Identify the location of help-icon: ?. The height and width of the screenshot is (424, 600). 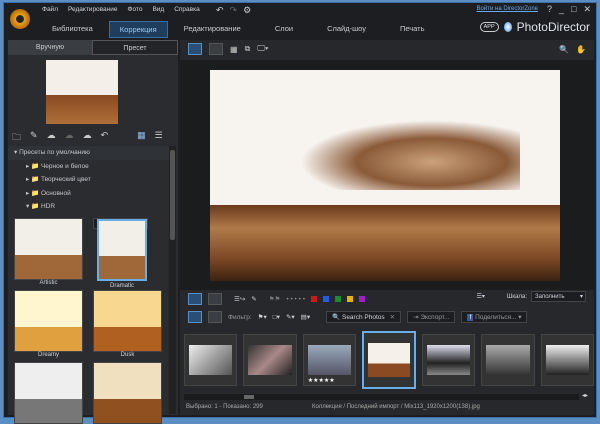
(549, 9).